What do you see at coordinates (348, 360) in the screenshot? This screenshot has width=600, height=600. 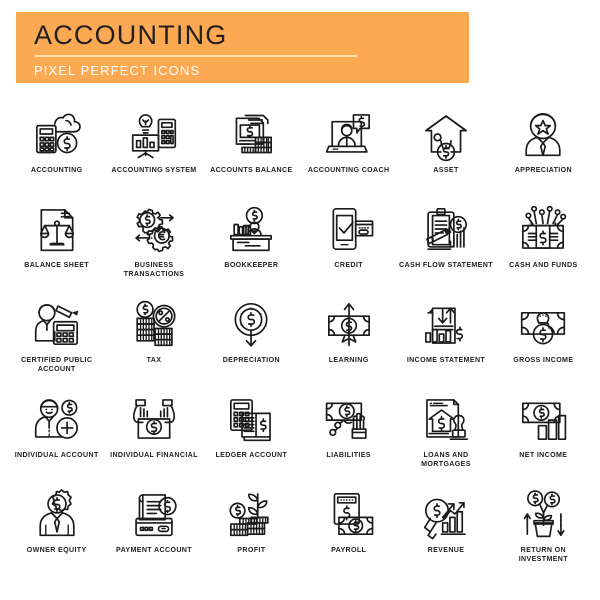 I see `icon-label: LEARNING` at bounding box center [348, 360].